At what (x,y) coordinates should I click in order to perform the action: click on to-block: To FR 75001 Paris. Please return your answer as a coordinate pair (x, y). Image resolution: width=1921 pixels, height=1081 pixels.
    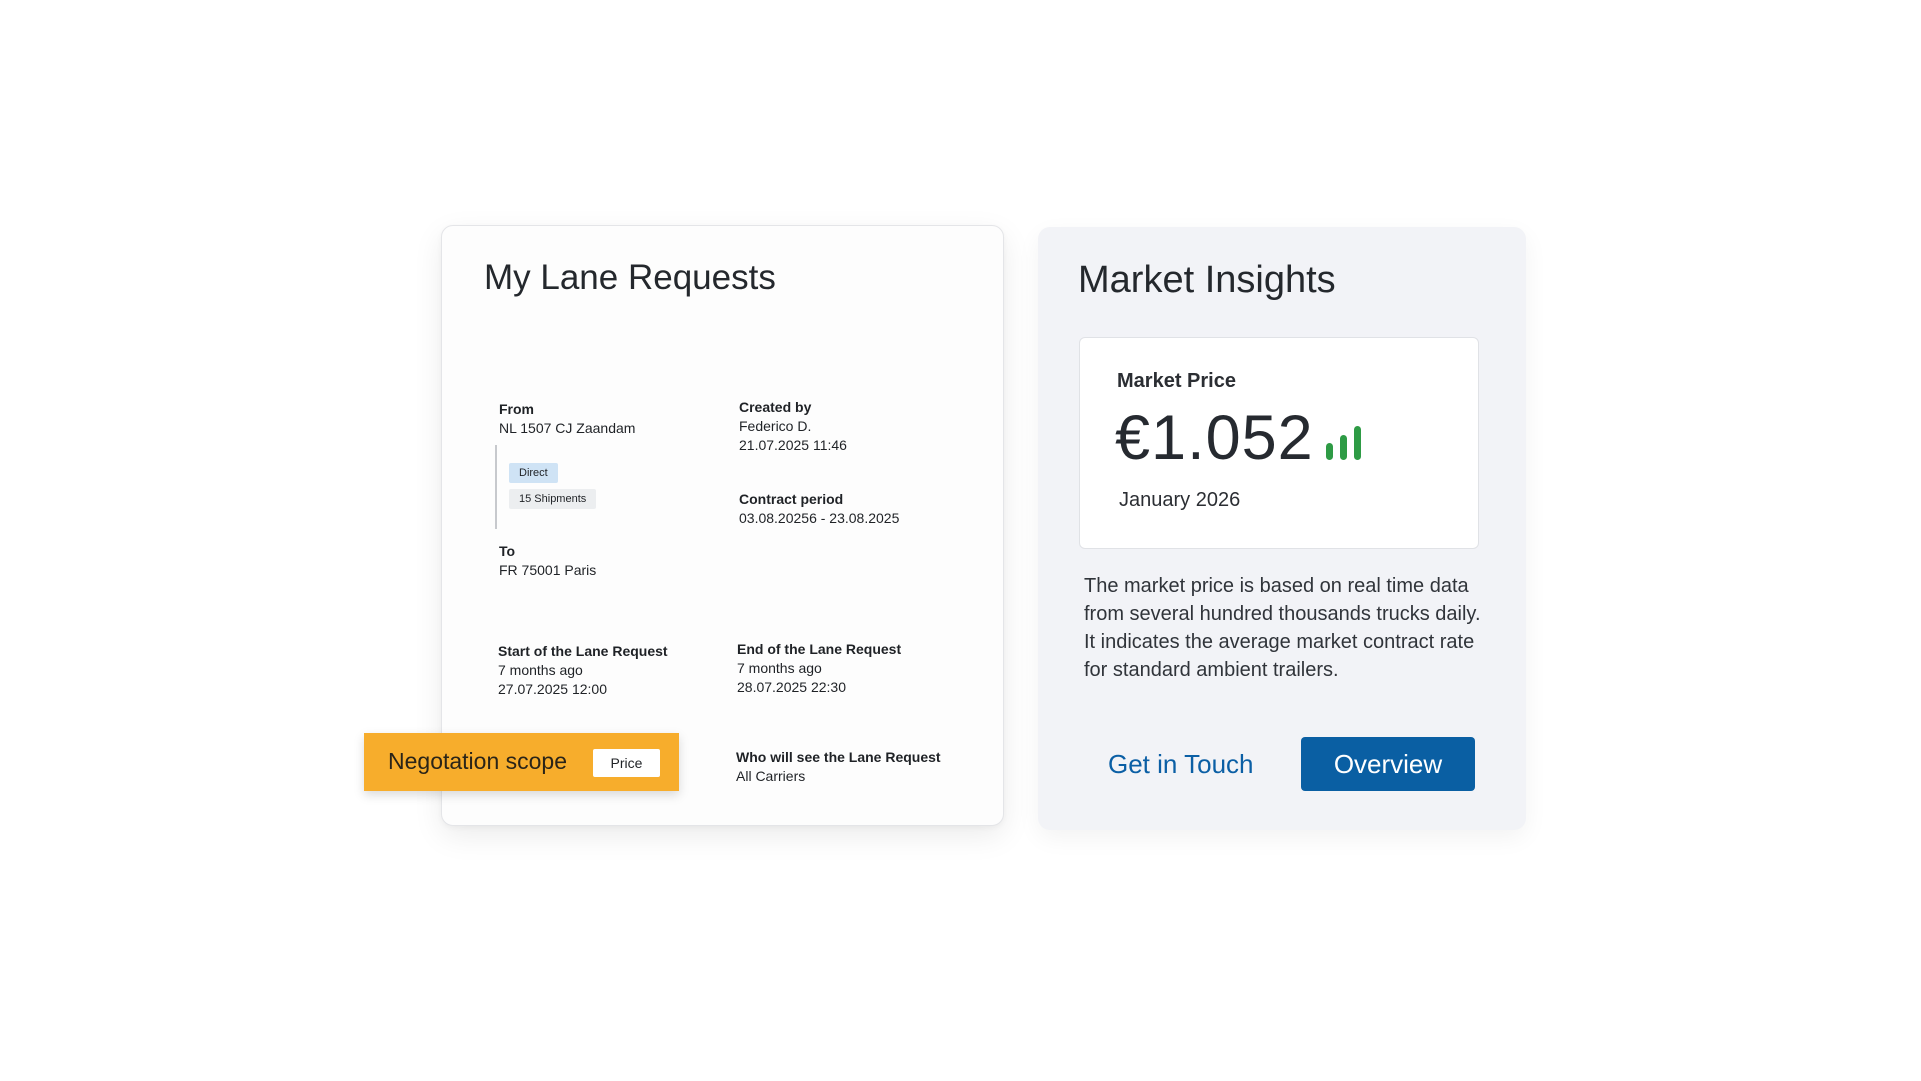
    Looking at the image, I should click on (547, 561).